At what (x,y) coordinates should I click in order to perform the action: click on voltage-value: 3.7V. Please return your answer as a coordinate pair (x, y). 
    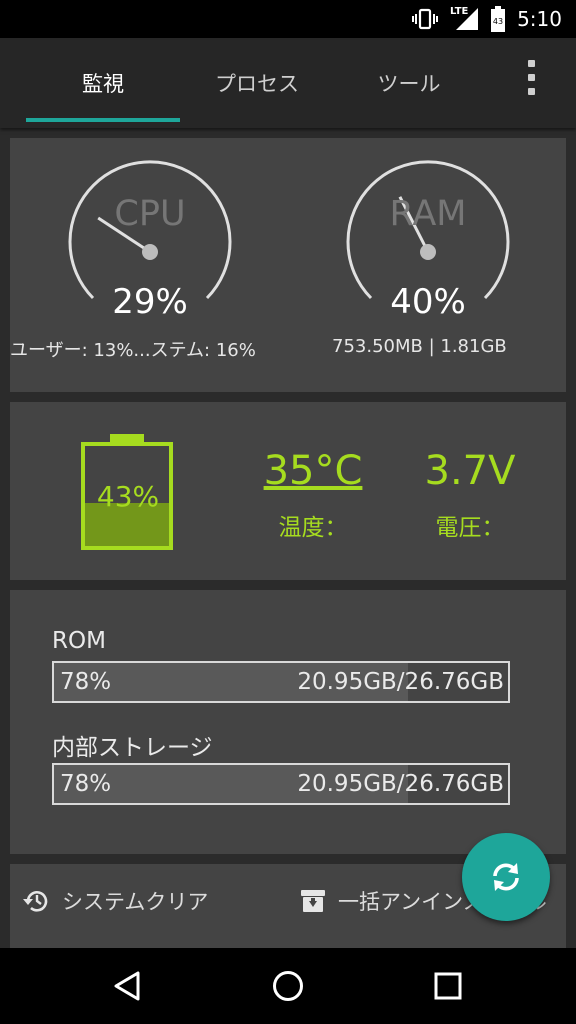
    Looking at the image, I should click on (470, 471).